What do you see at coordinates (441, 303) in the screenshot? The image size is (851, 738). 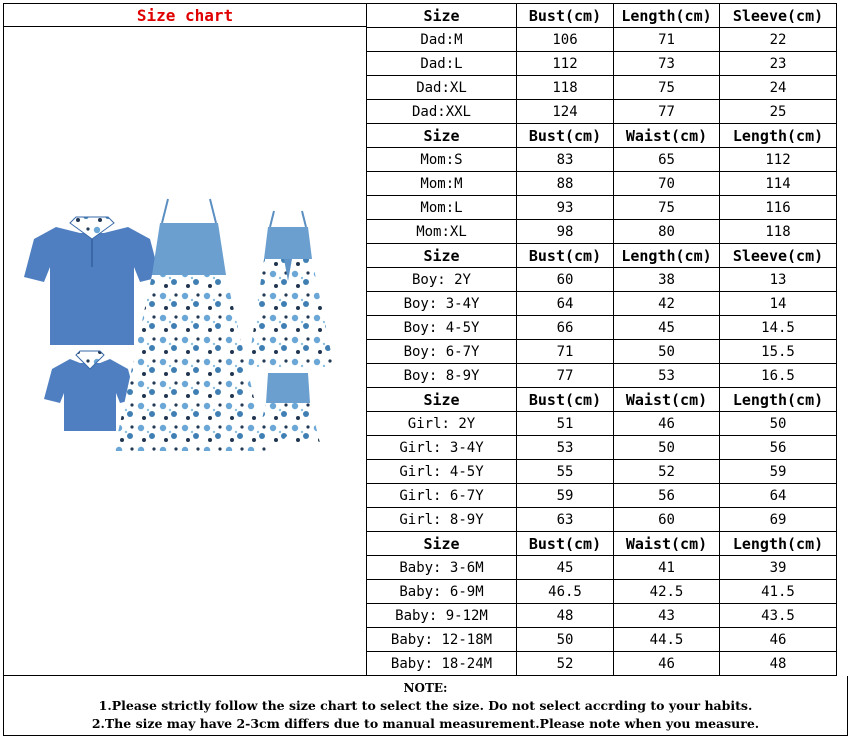 I see `size-label: Boy: 3-4Y` at bounding box center [441, 303].